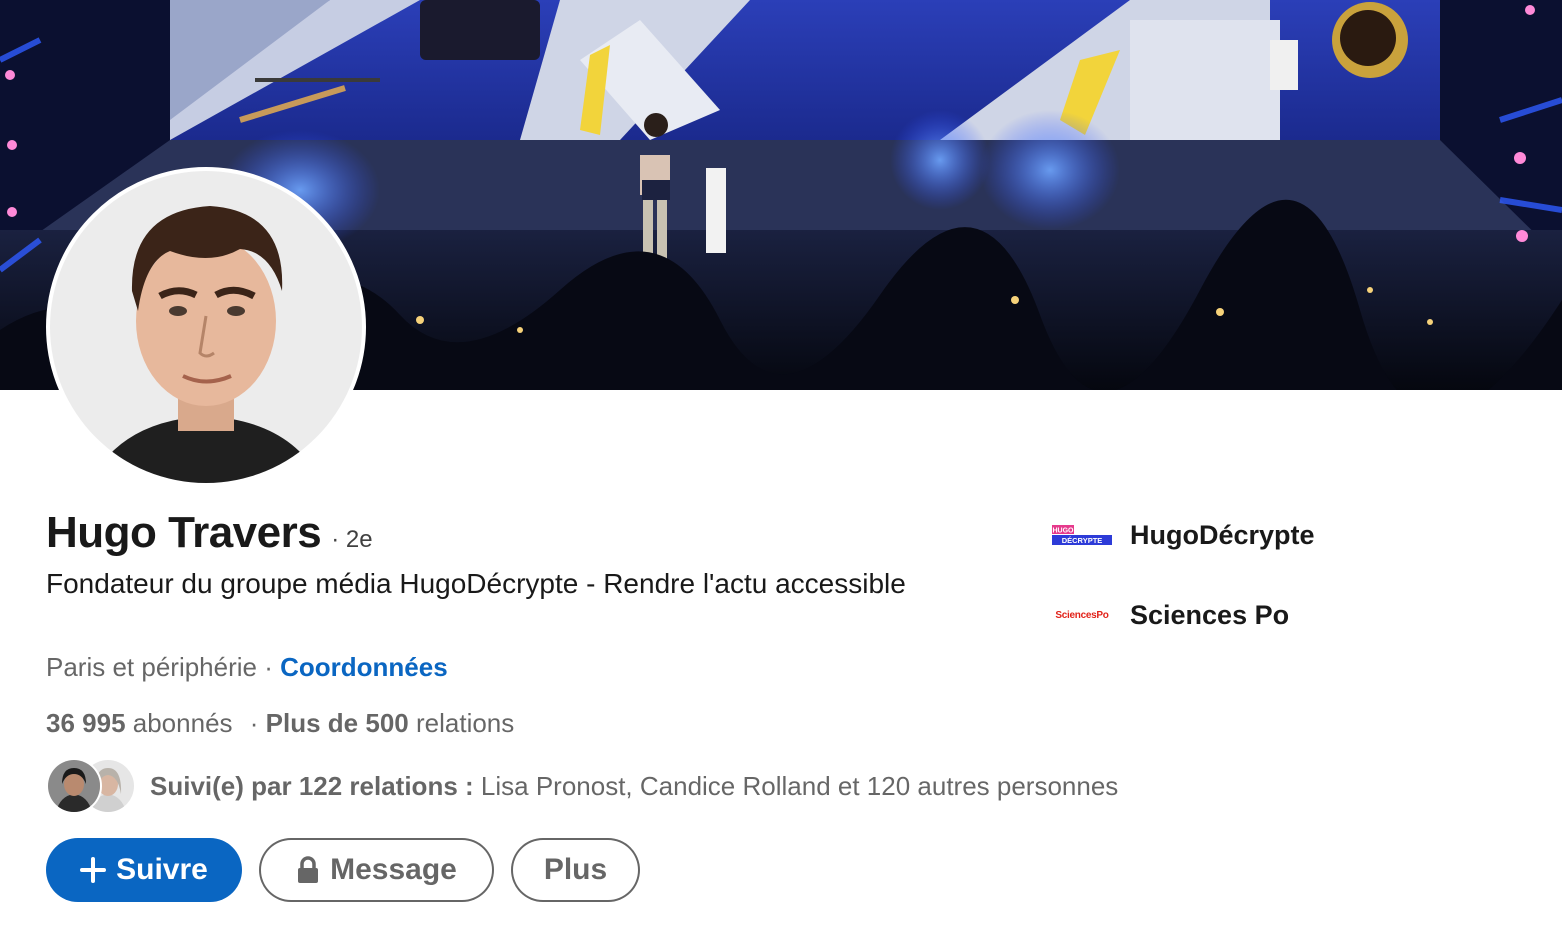 Image resolution: width=1562 pixels, height=946 pixels. I want to click on message-button: Message, so click(376, 870).